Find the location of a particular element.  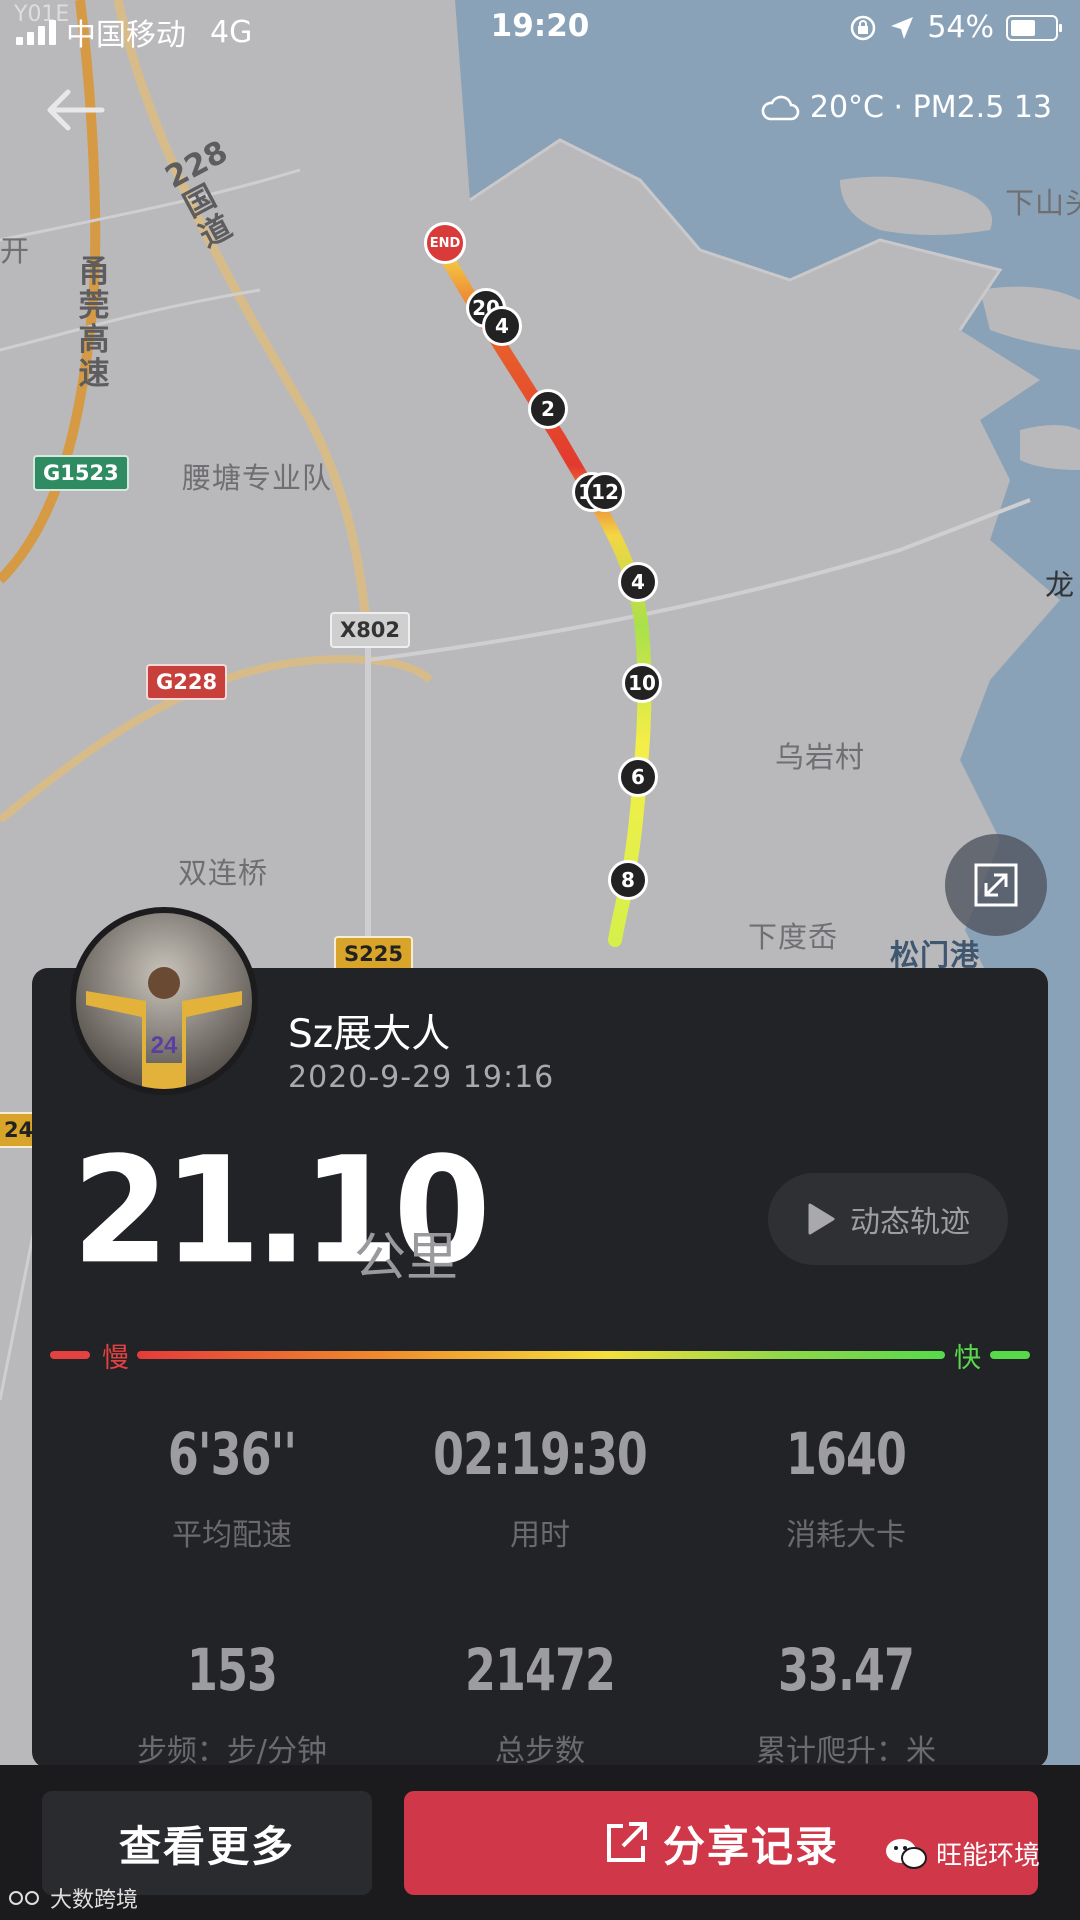

stat-value: 02:19:30 is located at coordinates (540, 1454).